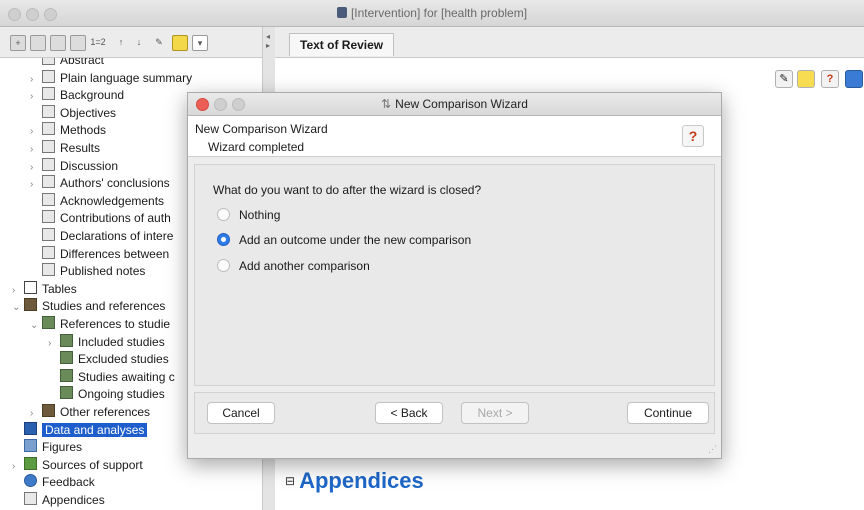 Image resolution: width=864 pixels, height=510 pixels. I want to click on tree-item: Figures, so click(47, 447).